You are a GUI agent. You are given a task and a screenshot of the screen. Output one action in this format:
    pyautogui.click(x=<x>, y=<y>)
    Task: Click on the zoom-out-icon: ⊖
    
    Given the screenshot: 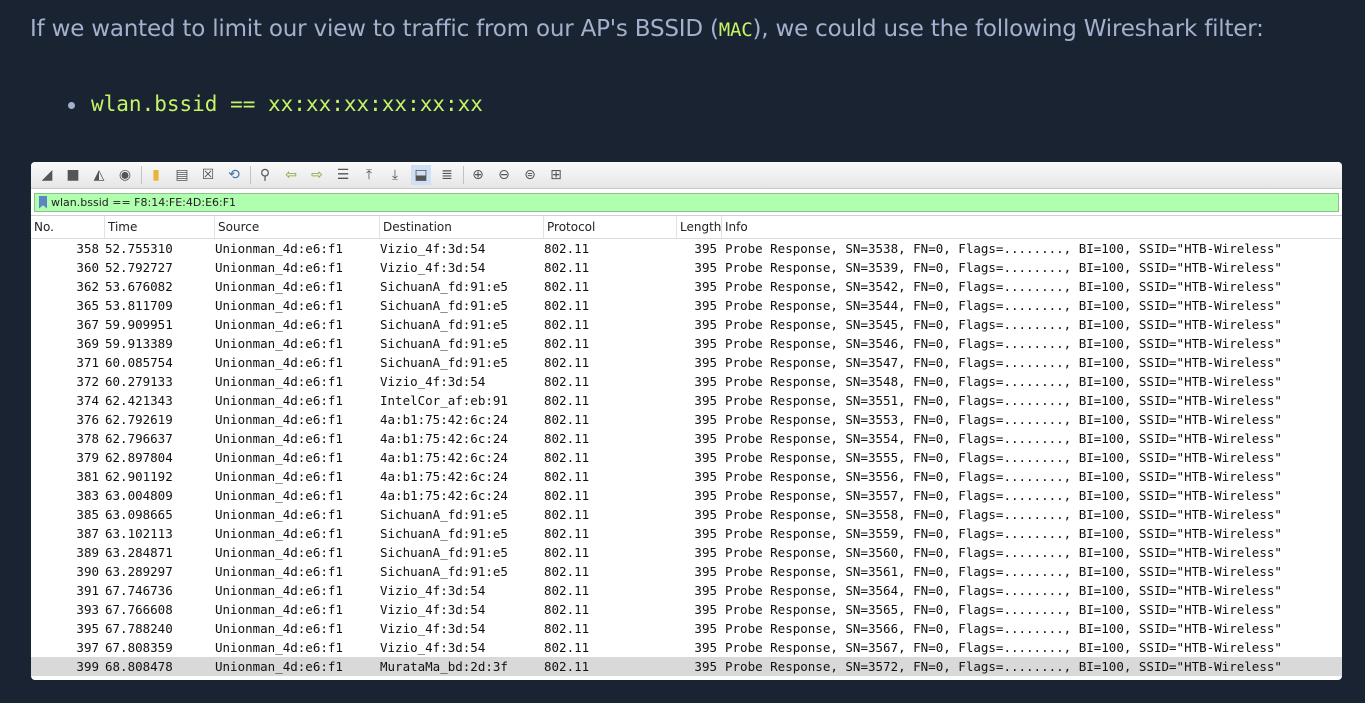 What is the action you would take?
    pyautogui.click(x=504, y=175)
    